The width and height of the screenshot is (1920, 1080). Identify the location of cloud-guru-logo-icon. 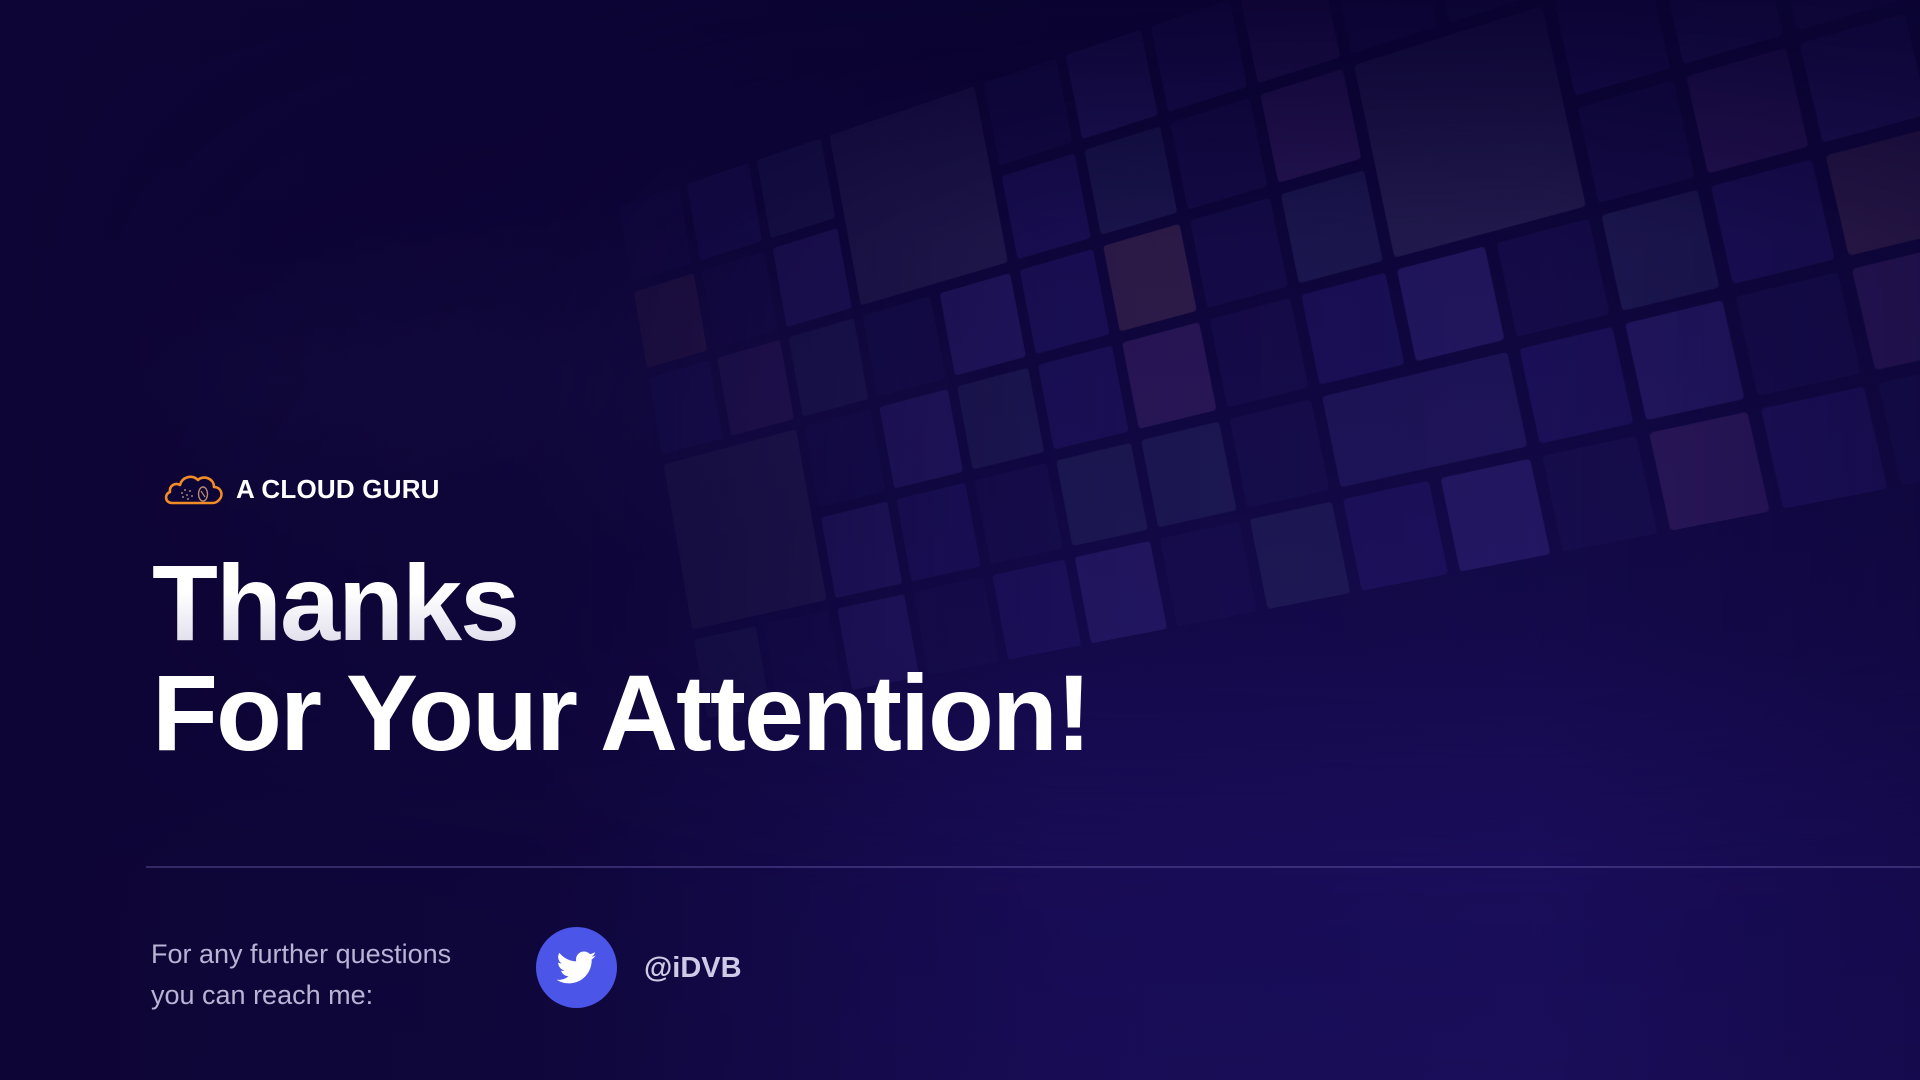
(193, 490).